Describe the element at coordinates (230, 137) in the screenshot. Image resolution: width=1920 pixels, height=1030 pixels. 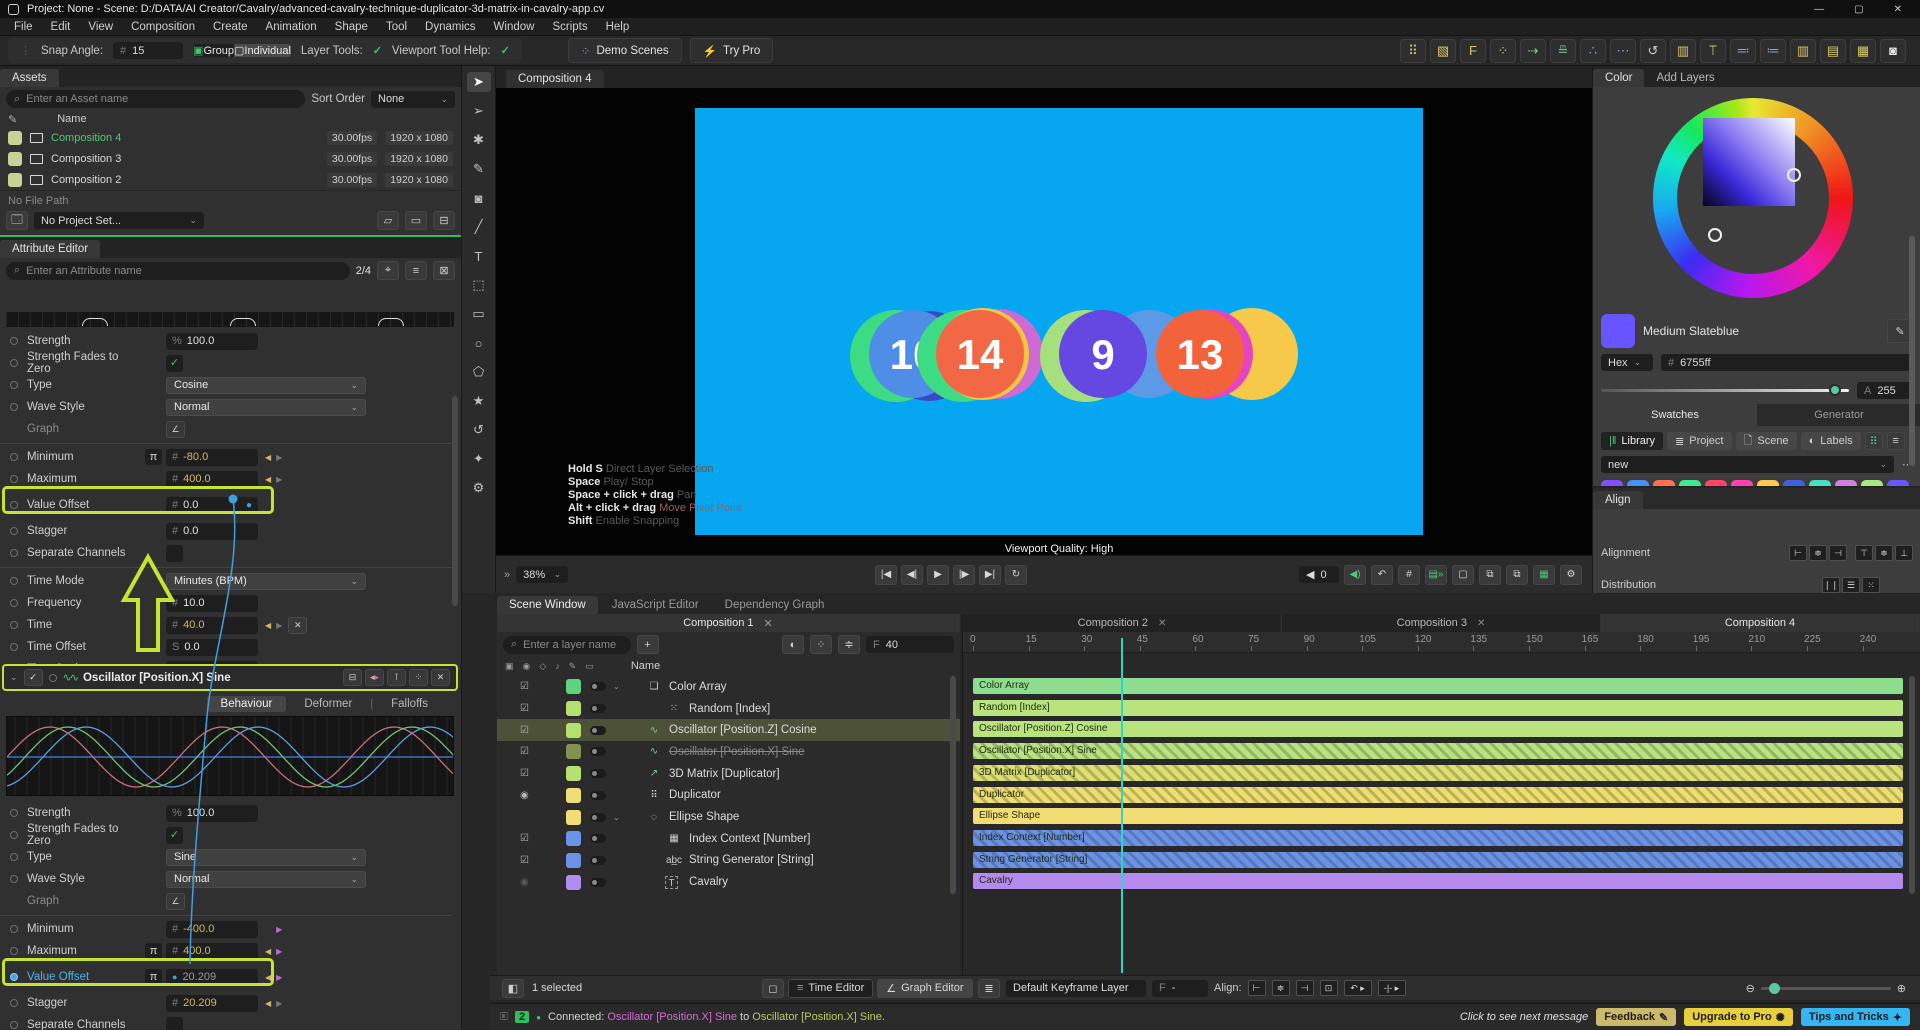
I see `asset-row: Composition 4 30.00fps 1920 x 1080` at that location.